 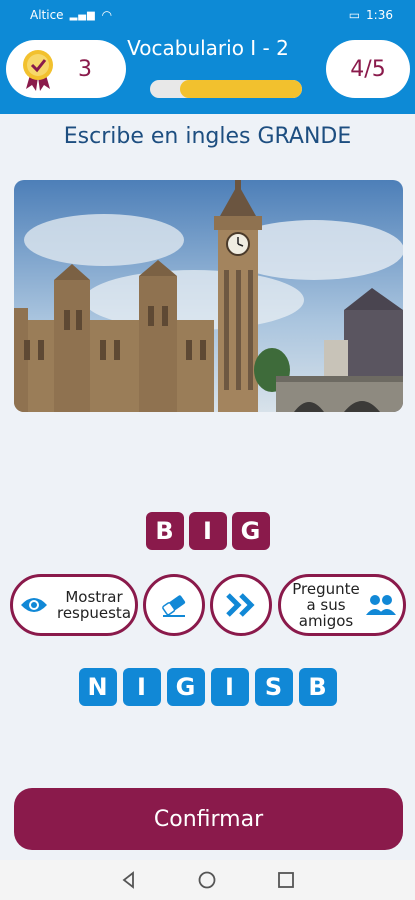 I want to click on score-value: 3, so click(x=85, y=69).